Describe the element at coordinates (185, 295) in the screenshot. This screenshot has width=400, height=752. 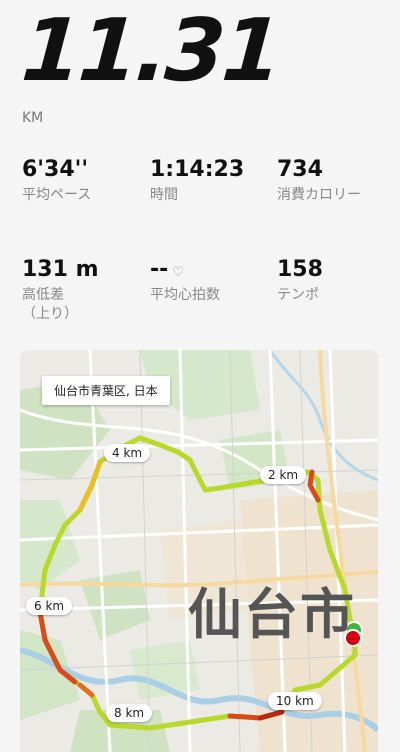
I see `heart-rate-label: 平均心拍数` at that location.